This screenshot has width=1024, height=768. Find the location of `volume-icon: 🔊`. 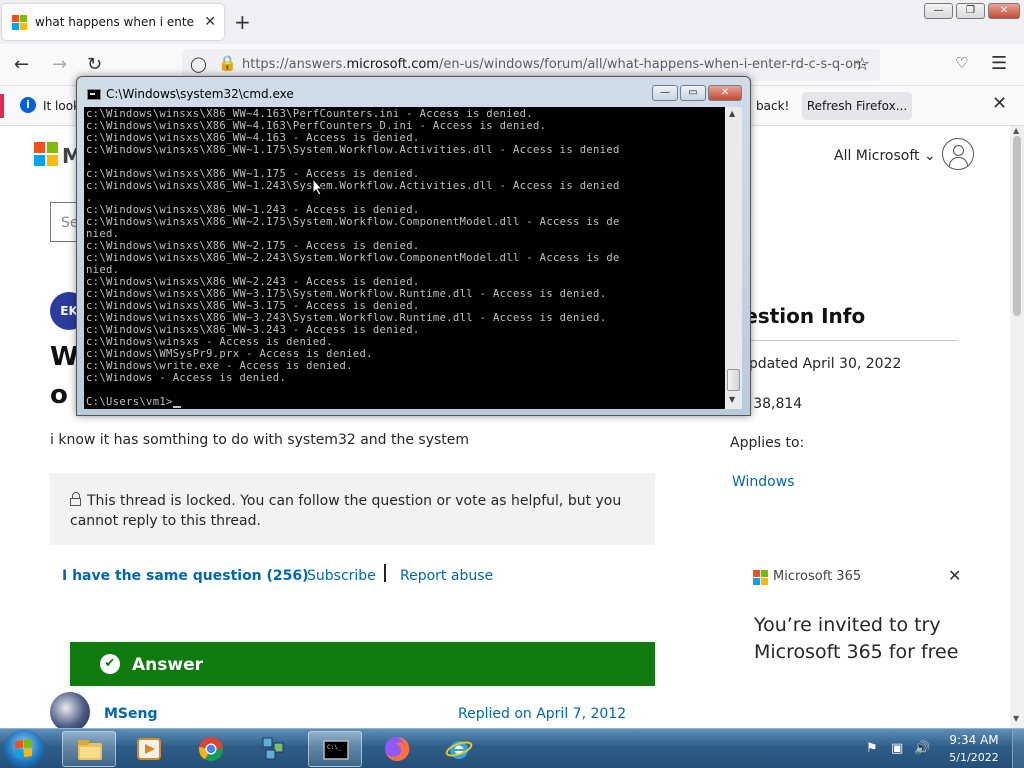

volume-icon: 🔊 is located at coordinates (922, 748).